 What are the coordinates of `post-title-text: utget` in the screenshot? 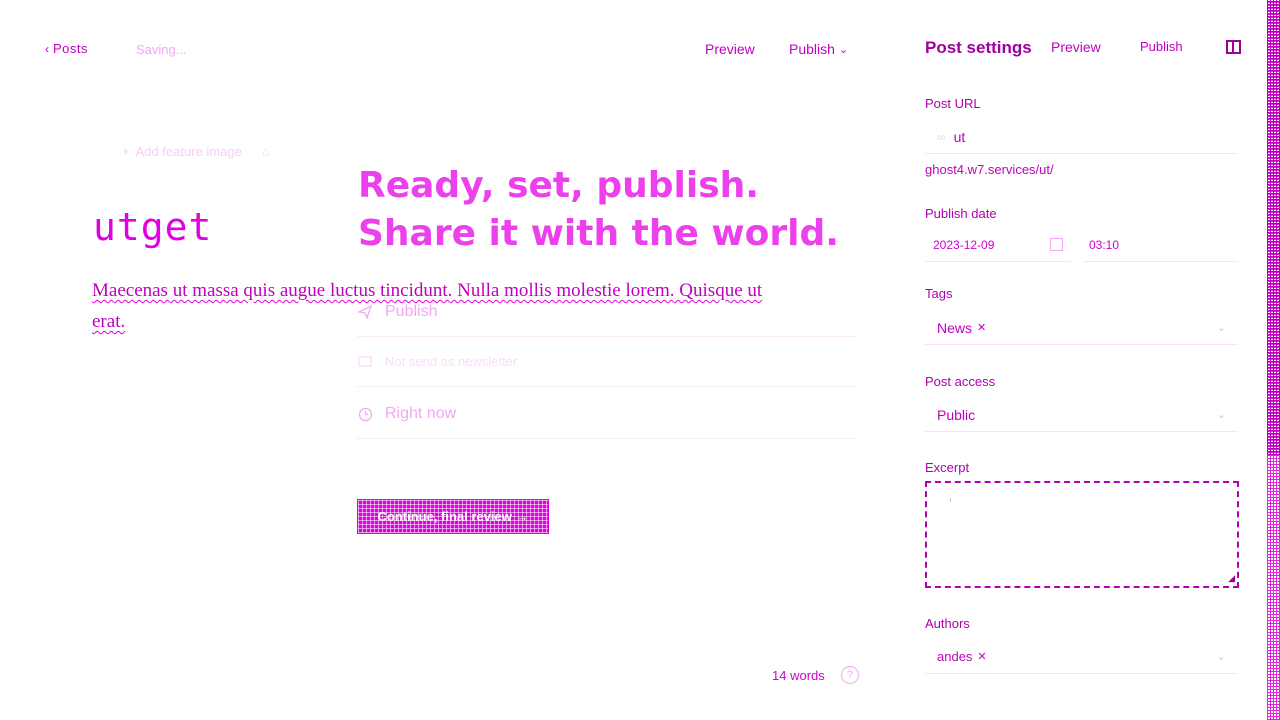 It's located at (153, 227).